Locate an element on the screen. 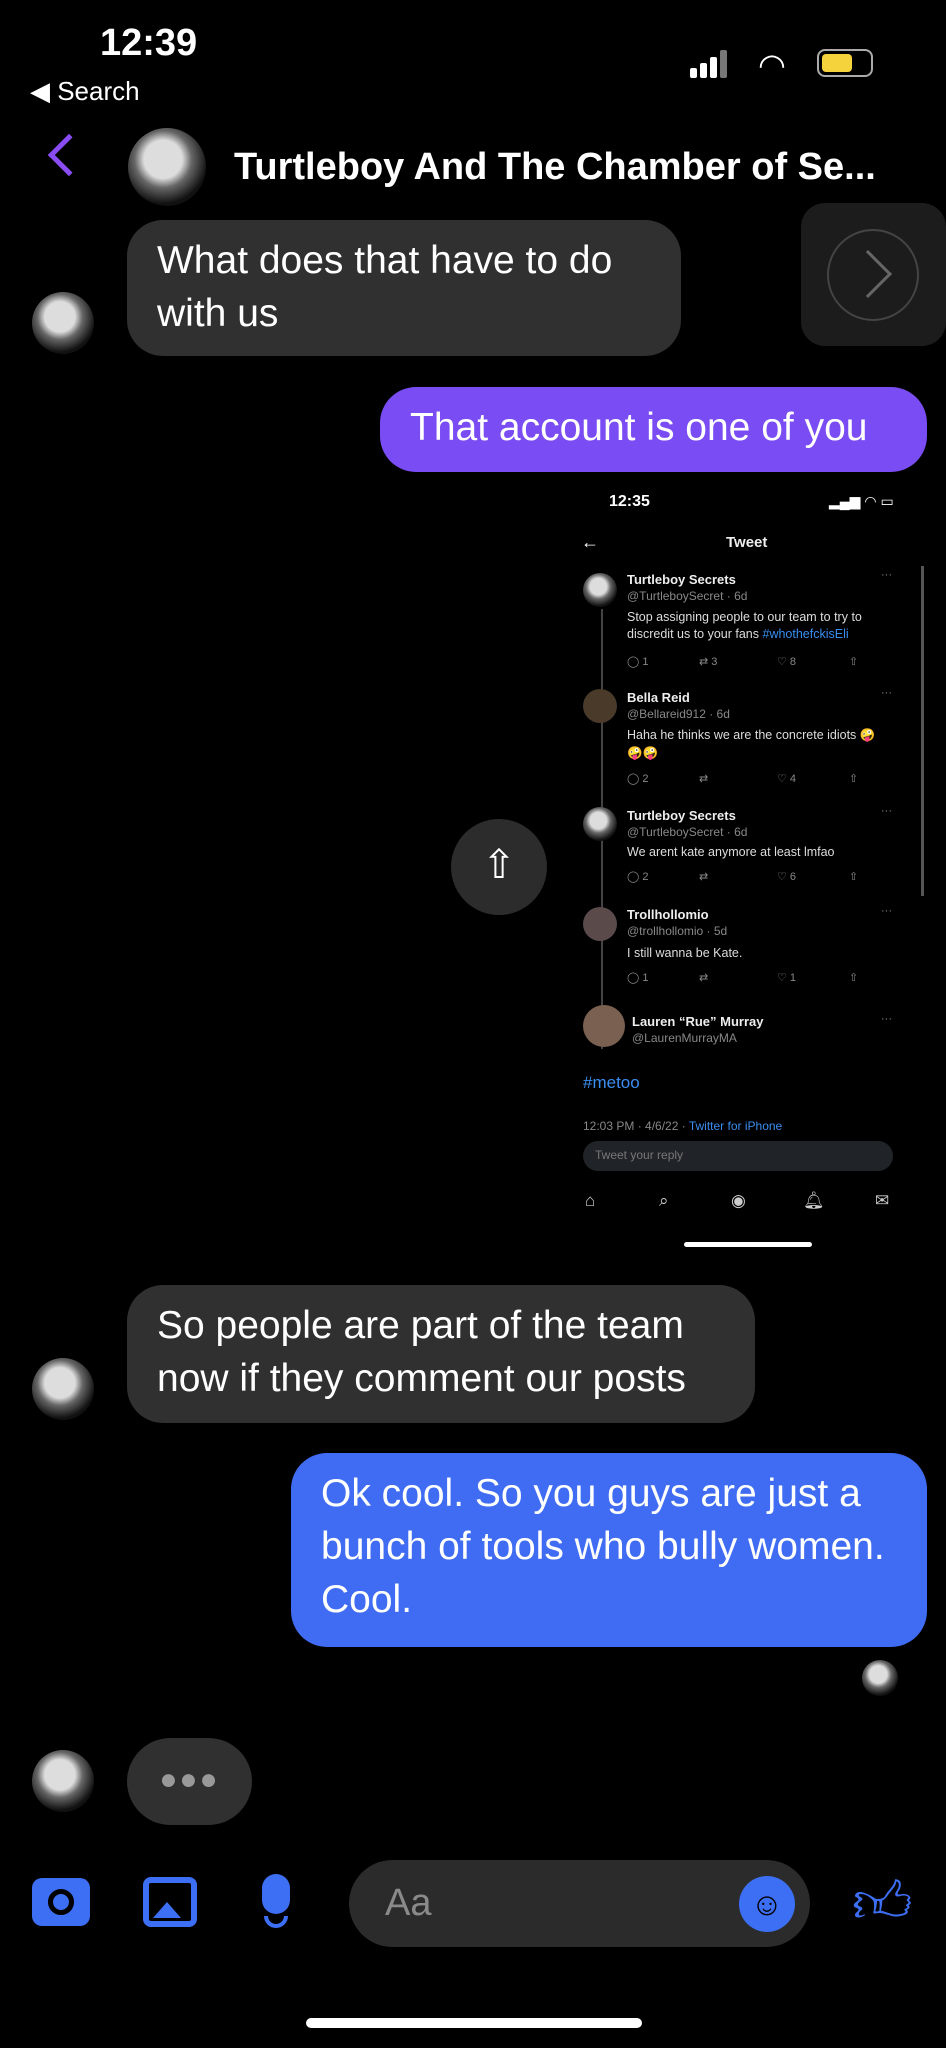  tweet-text: 🤪🤪 is located at coordinates (643, 753).